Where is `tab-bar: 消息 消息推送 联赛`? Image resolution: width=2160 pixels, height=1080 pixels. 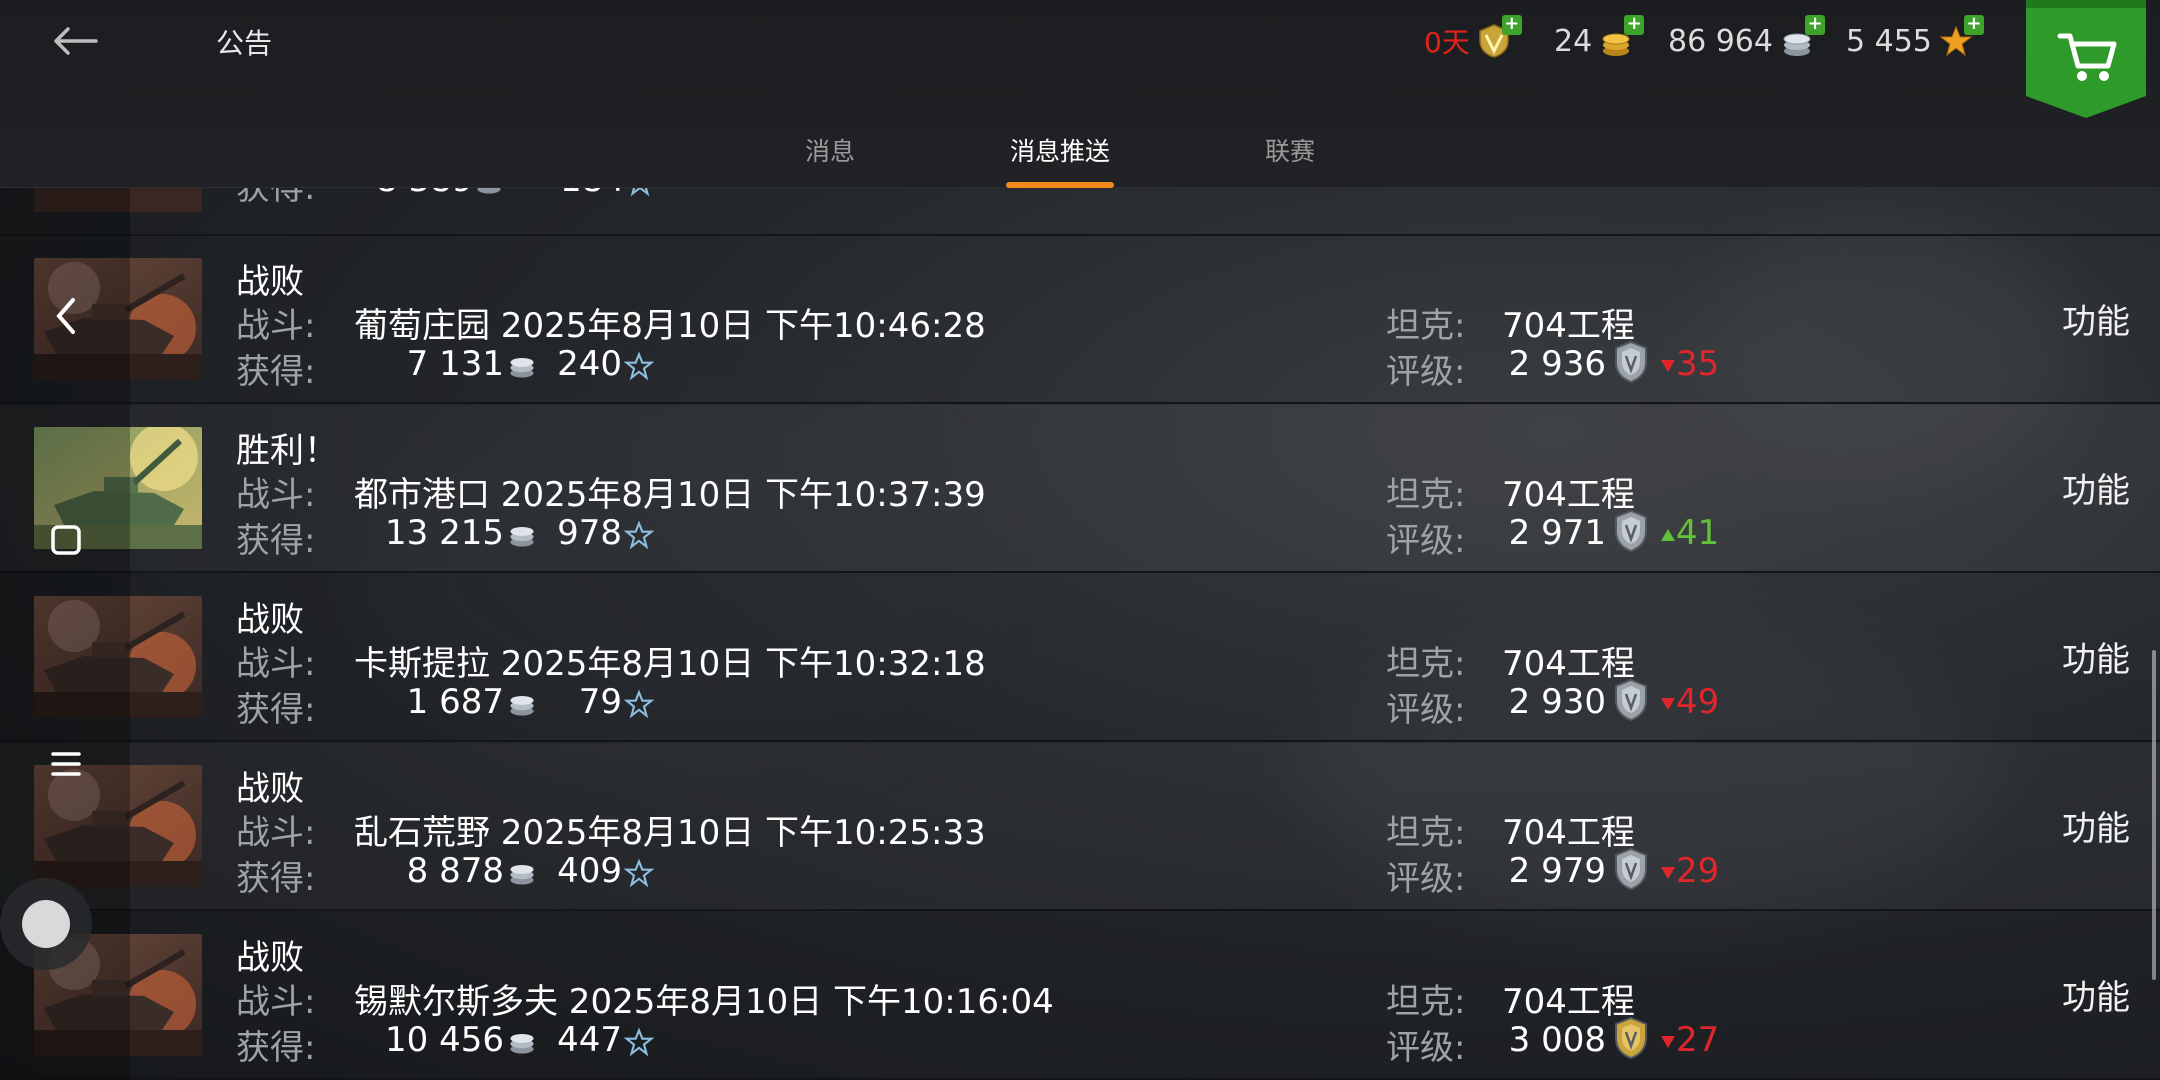 tab-bar: 消息 消息推送 联赛 is located at coordinates (1080, 156).